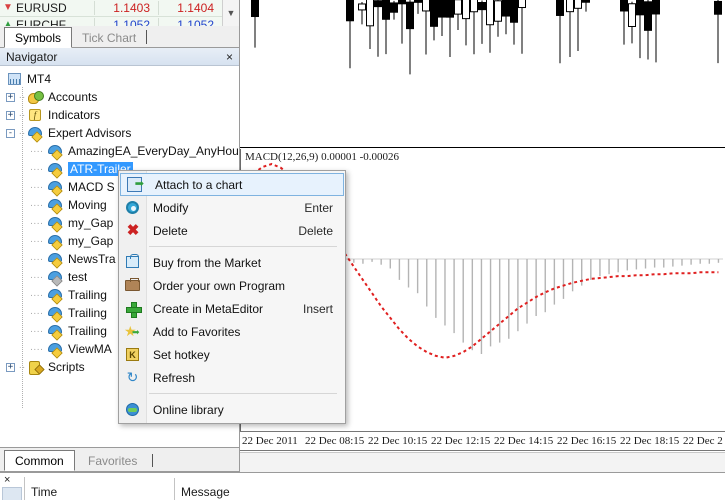 Image resolution: width=725 pixels, height=500 pixels. What do you see at coordinates (119, 151) in the screenshot?
I see `tree-item-amazingea-everyday-anyhou: ···· AmazingEA_EveryDay_AnyHou` at bounding box center [119, 151].